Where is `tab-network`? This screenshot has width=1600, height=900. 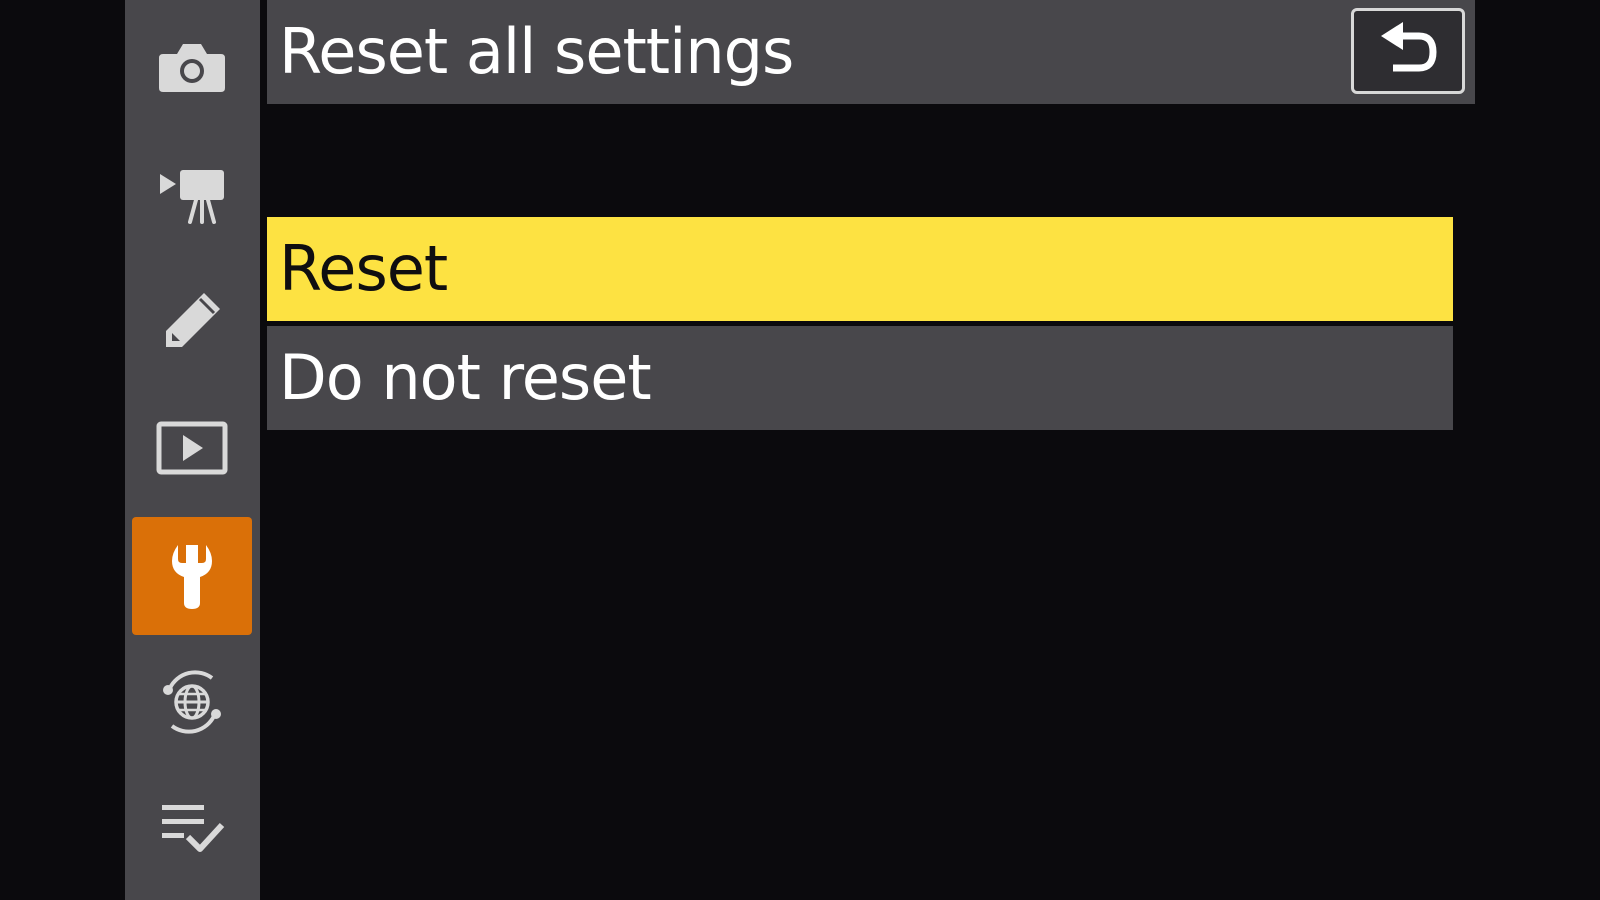 tab-network is located at coordinates (192, 702).